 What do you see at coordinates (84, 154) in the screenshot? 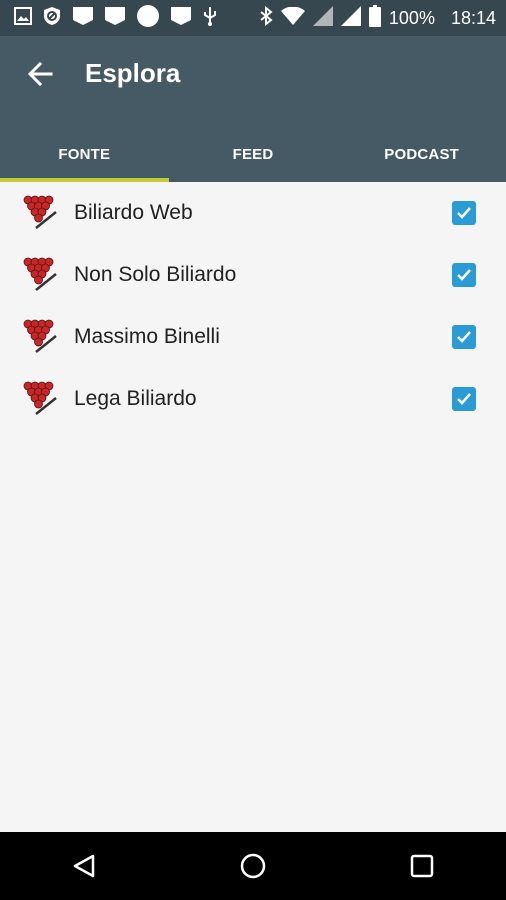
I see `tab-fonte: FONTE` at bounding box center [84, 154].